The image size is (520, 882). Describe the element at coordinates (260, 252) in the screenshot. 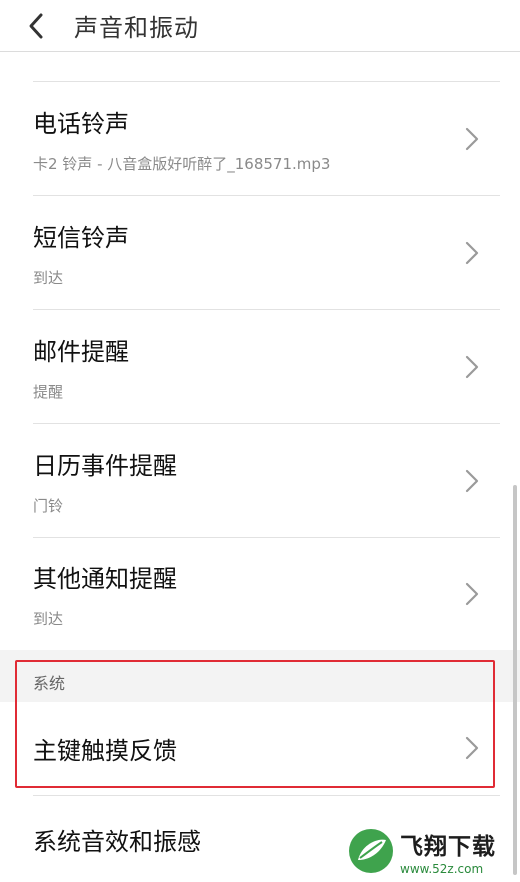

I see `settings-item-sms-ringtone: 短信铃声 到达` at that location.